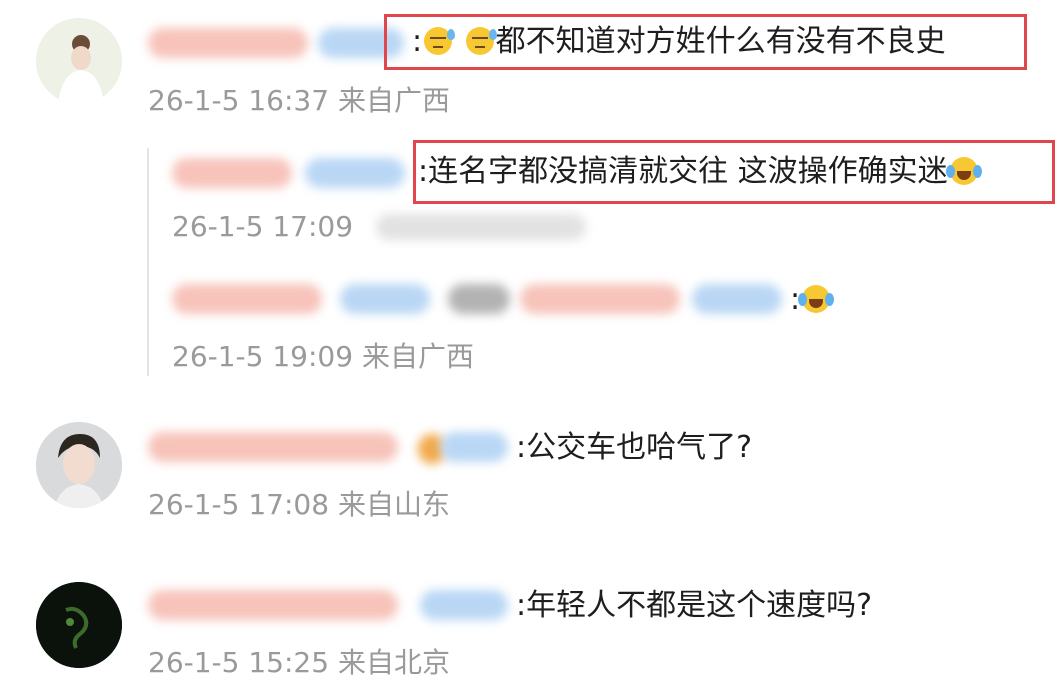  I want to click on reply-thread-line, so click(148, 262).